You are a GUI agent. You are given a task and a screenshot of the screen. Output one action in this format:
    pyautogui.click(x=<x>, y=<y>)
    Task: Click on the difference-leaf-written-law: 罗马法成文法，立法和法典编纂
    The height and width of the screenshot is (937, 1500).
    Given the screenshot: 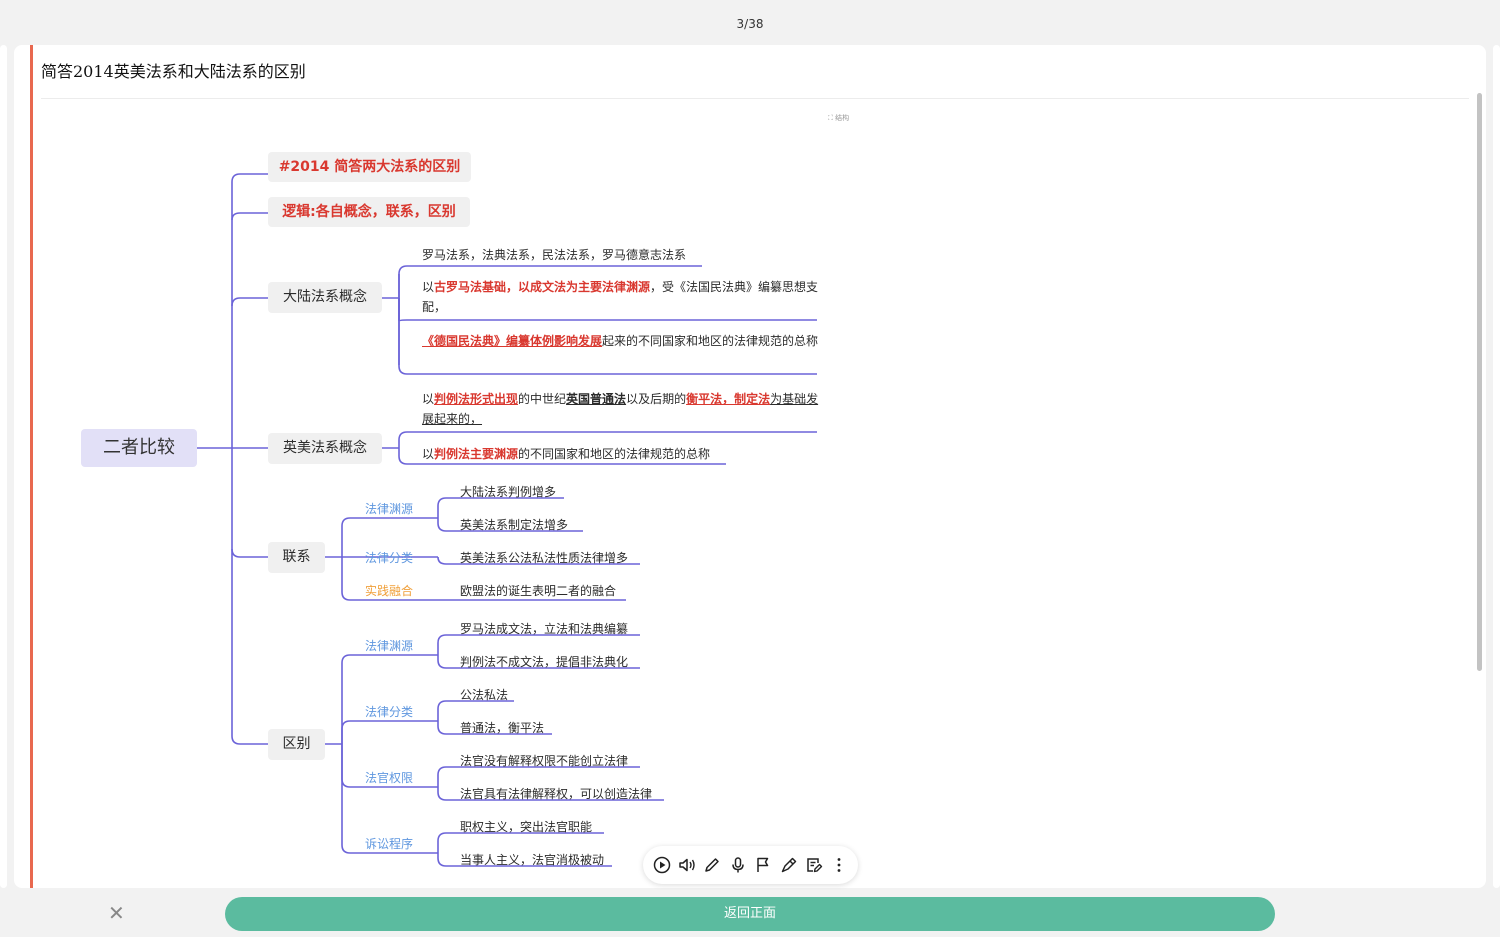 What is the action you would take?
    pyautogui.click(x=544, y=629)
    